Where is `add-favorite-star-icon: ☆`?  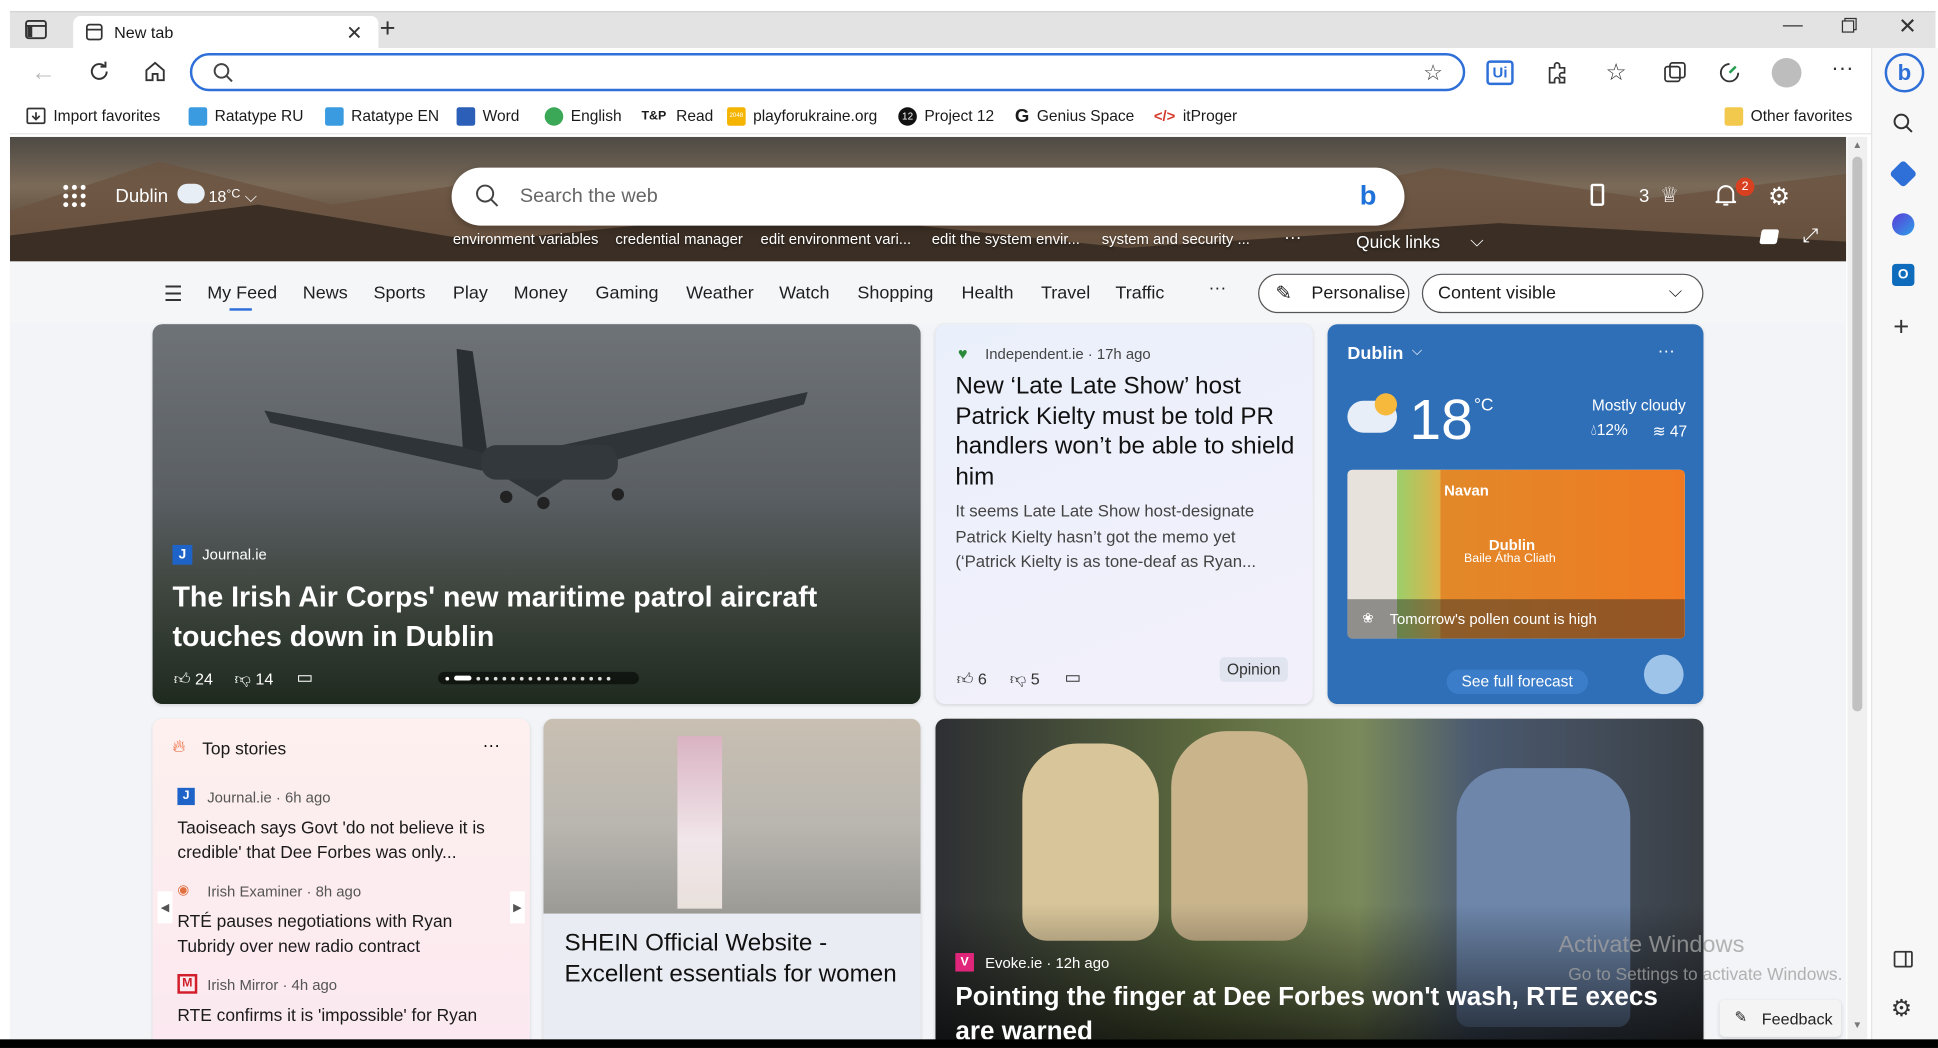 add-favorite-star-icon: ☆ is located at coordinates (1433, 73).